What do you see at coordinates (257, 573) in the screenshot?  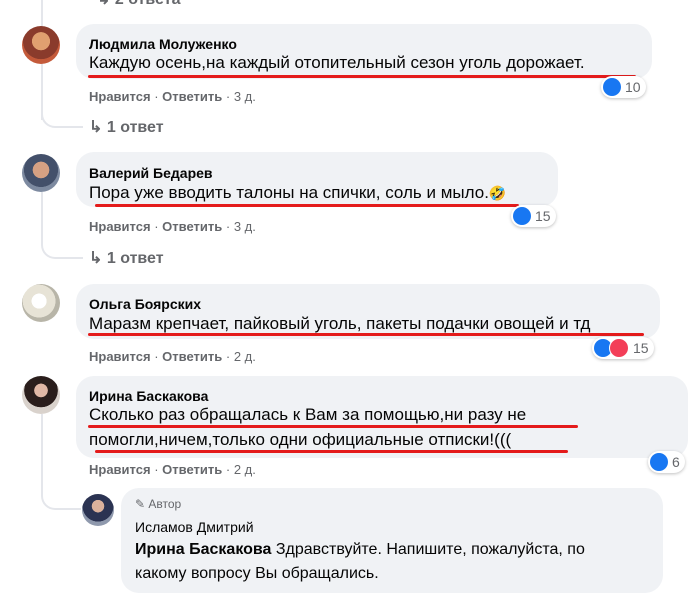 I see `reply-text-line: какому вопросу Вы обращались.` at bounding box center [257, 573].